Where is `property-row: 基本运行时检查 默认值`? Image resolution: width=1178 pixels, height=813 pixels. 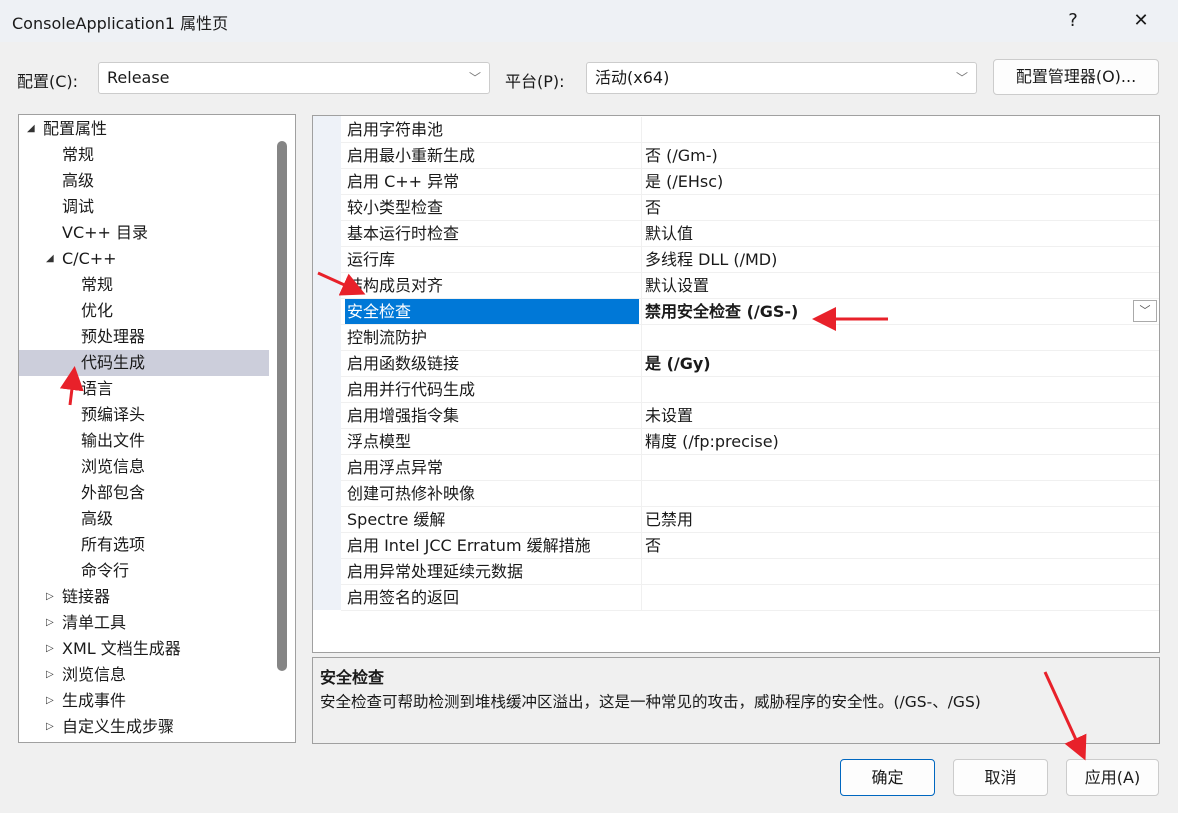 property-row: 基本运行时检查 默认值 is located at coordinates (750, 234).